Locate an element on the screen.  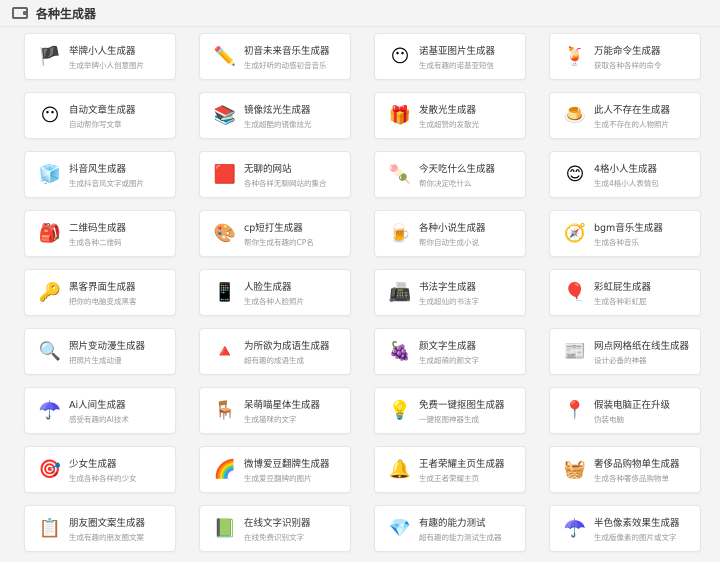
card-text: 呆萌喵星体生成器 生成猫咪的文字 is located at coordinates (282, 411).